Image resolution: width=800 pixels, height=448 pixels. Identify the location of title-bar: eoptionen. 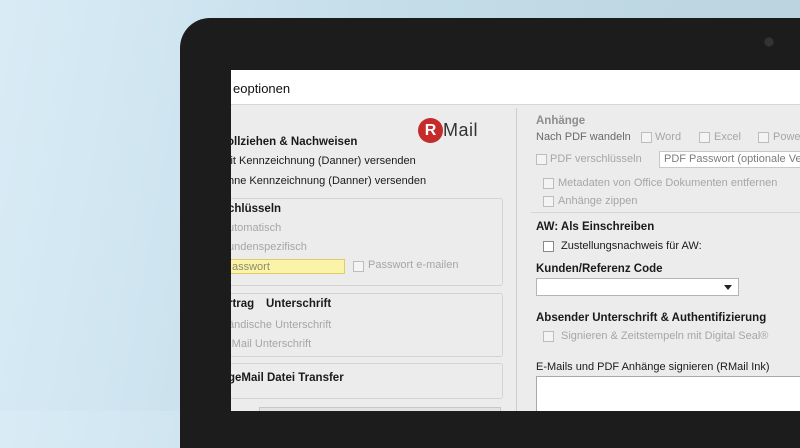
(515, 87).